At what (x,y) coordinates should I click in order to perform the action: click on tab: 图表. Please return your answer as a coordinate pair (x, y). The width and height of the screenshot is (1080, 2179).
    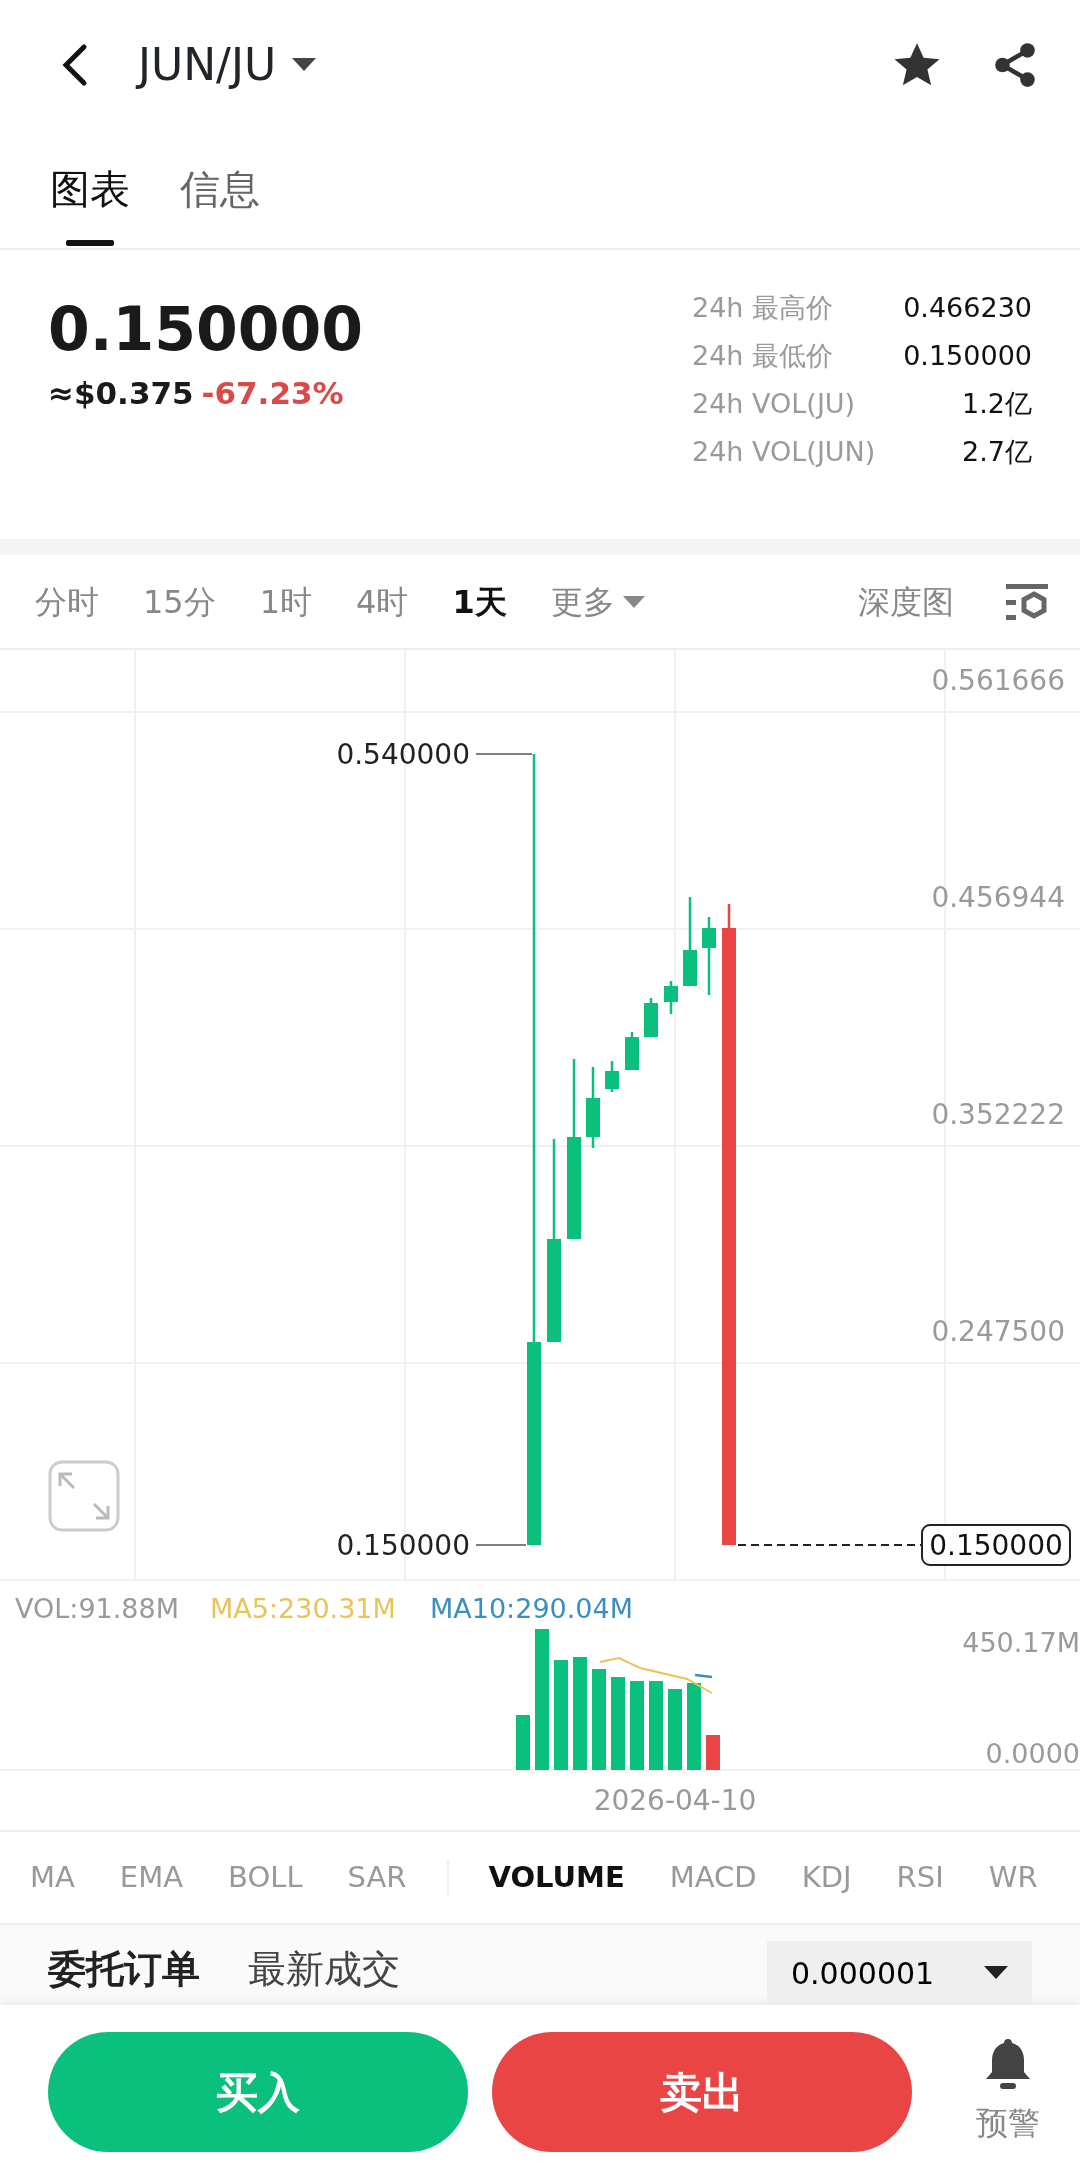
    Looking at the image, I should click on (90, 189).